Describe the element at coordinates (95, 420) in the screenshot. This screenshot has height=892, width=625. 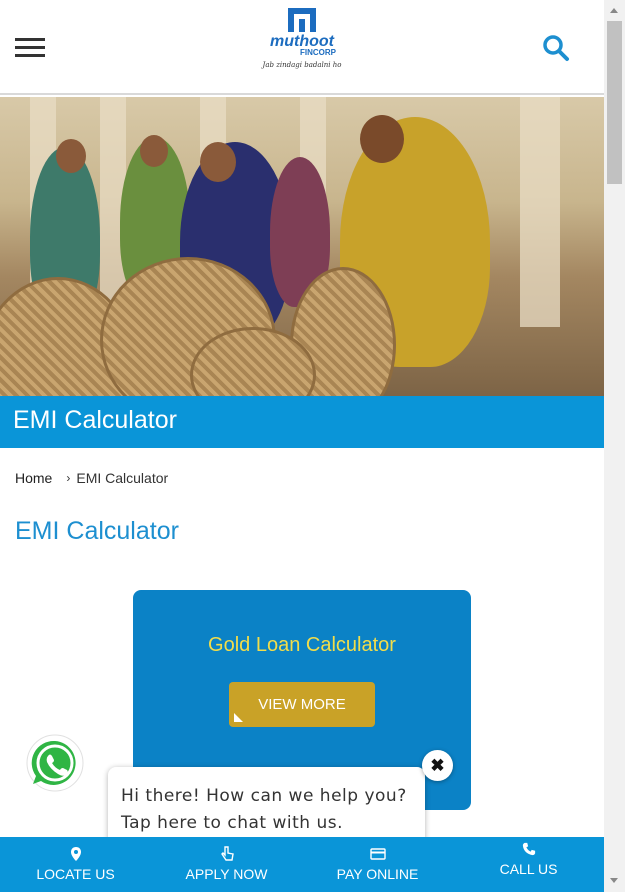
I see `page-title: EMI Calculator` at that location.